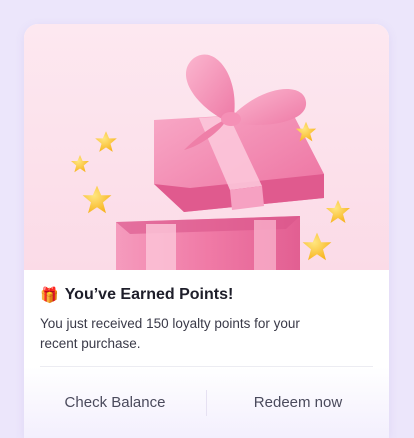  I want to click on redeem-now-button: Redeem now, so click(298, 402).